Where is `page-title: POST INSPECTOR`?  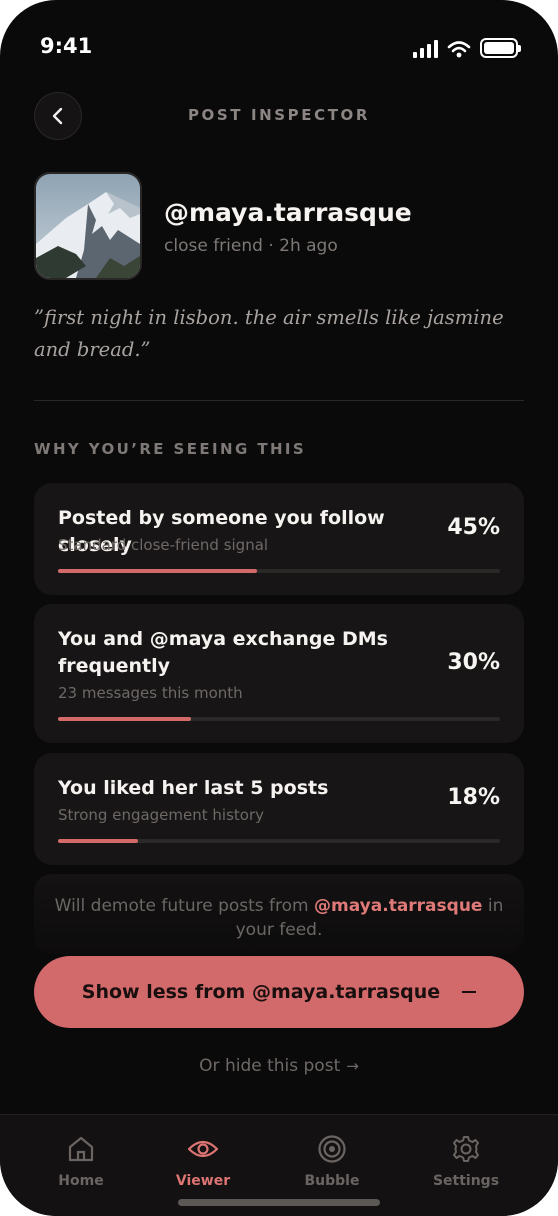
page-title: POST INSPECTOR is located at coordinates (279, 115).